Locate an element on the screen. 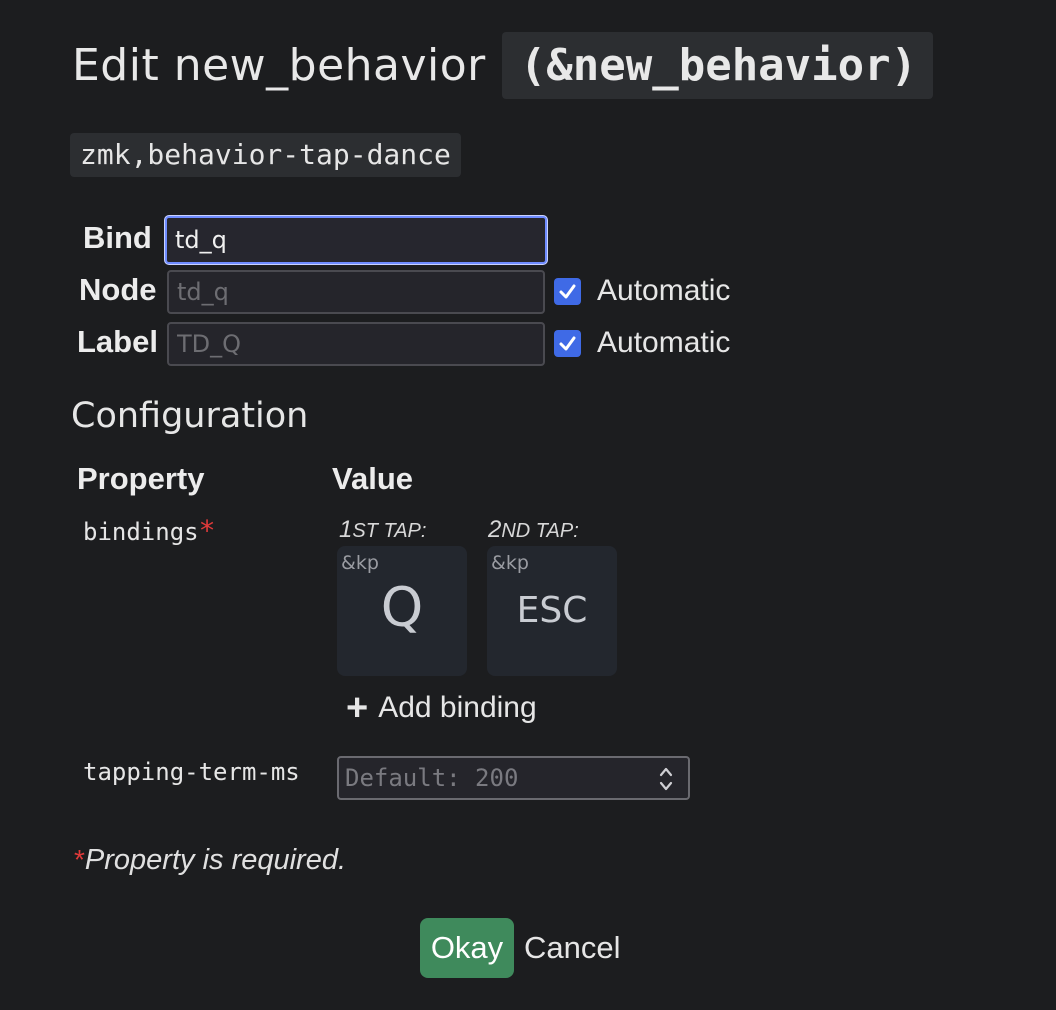 This screenshot has width=1056, height=1010. value-column-header: Value is located at coordinates (372, 478).